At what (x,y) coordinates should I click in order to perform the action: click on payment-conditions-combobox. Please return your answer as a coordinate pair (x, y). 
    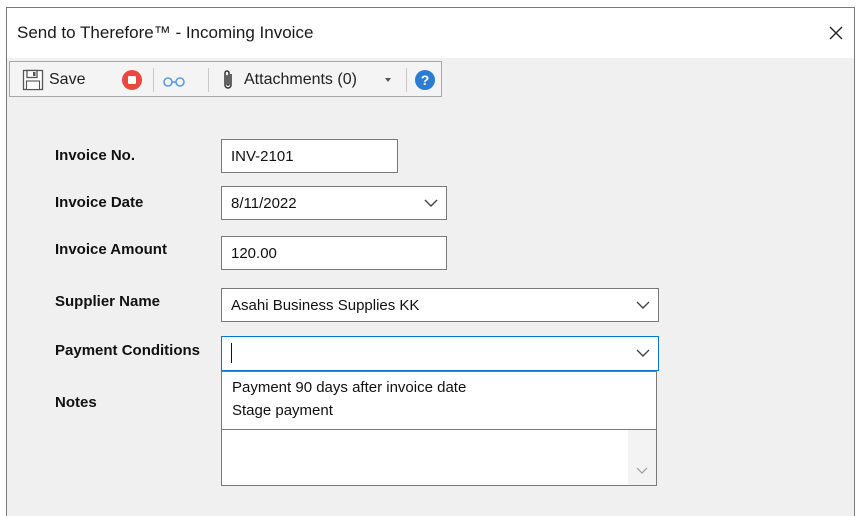
    Looking at the image, I should click on (440, 353).